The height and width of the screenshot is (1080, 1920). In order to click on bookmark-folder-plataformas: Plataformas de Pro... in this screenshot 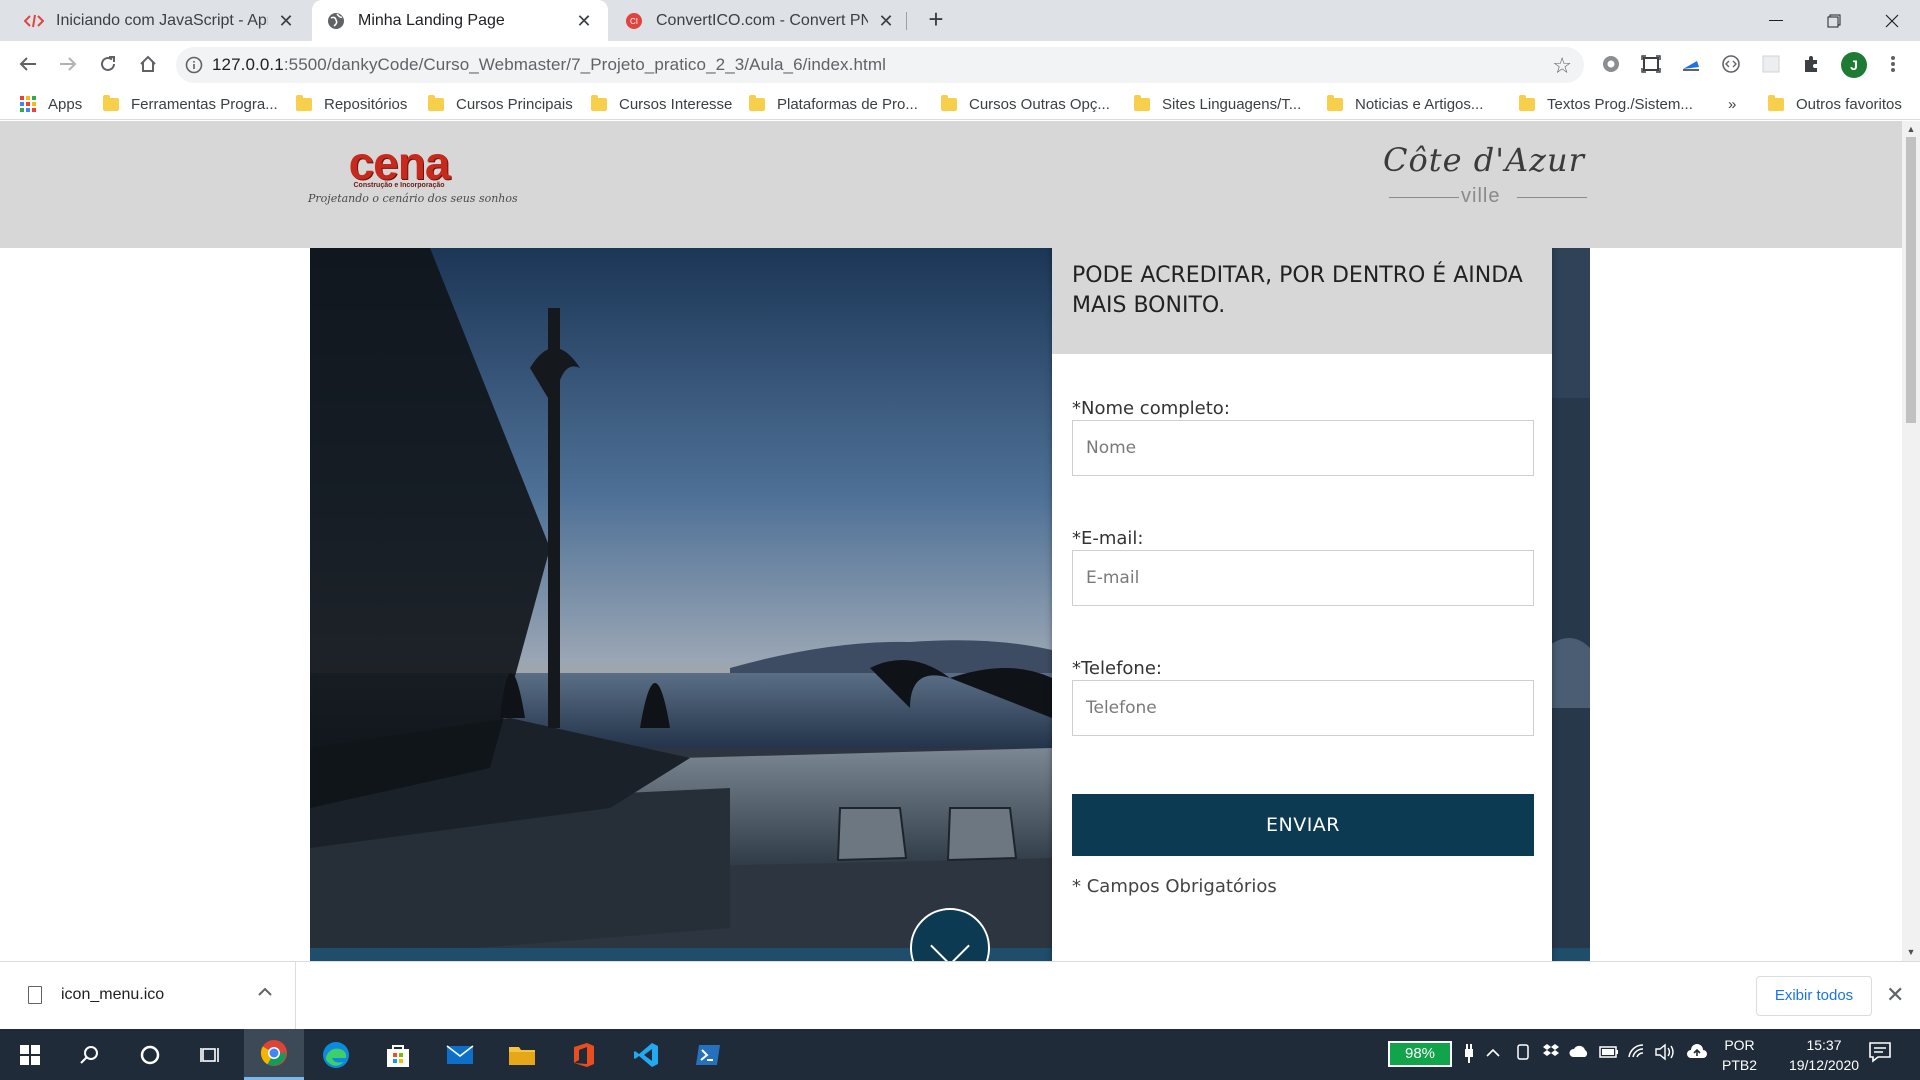, I will do `click(833, 104)`.